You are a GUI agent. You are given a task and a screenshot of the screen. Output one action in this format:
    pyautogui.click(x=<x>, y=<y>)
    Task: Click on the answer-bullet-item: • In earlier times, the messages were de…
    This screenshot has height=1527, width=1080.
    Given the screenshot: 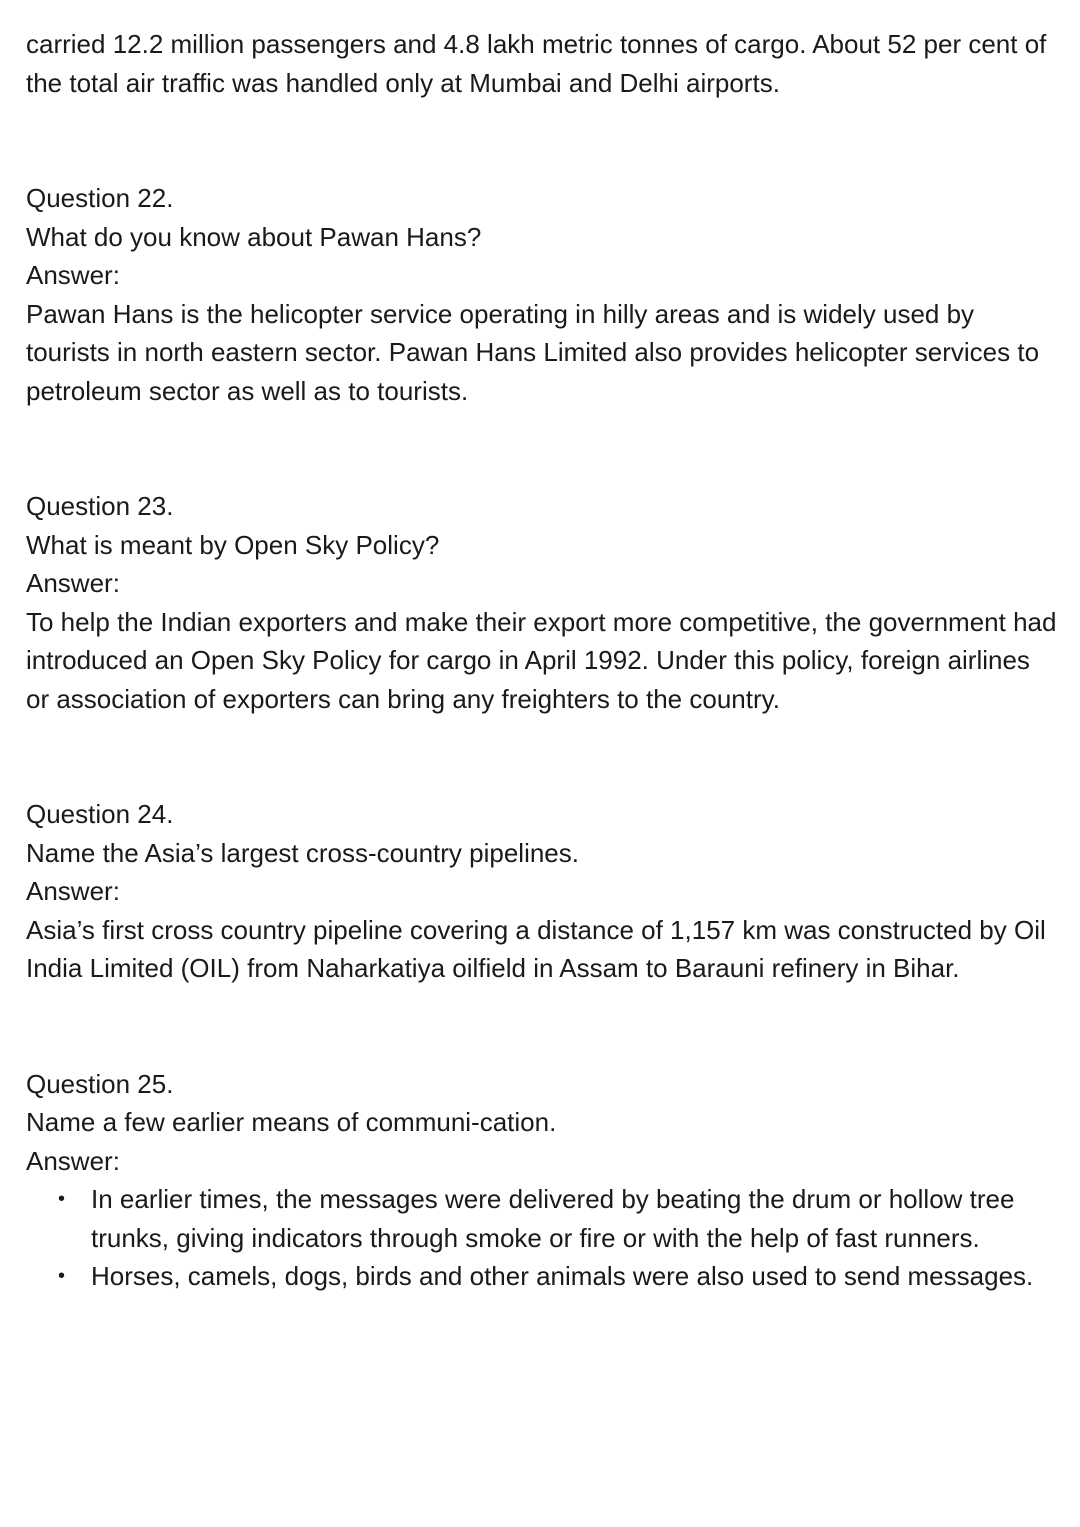 What is the action you would take?
    pyautogui.click(x=543, y=1218)
    